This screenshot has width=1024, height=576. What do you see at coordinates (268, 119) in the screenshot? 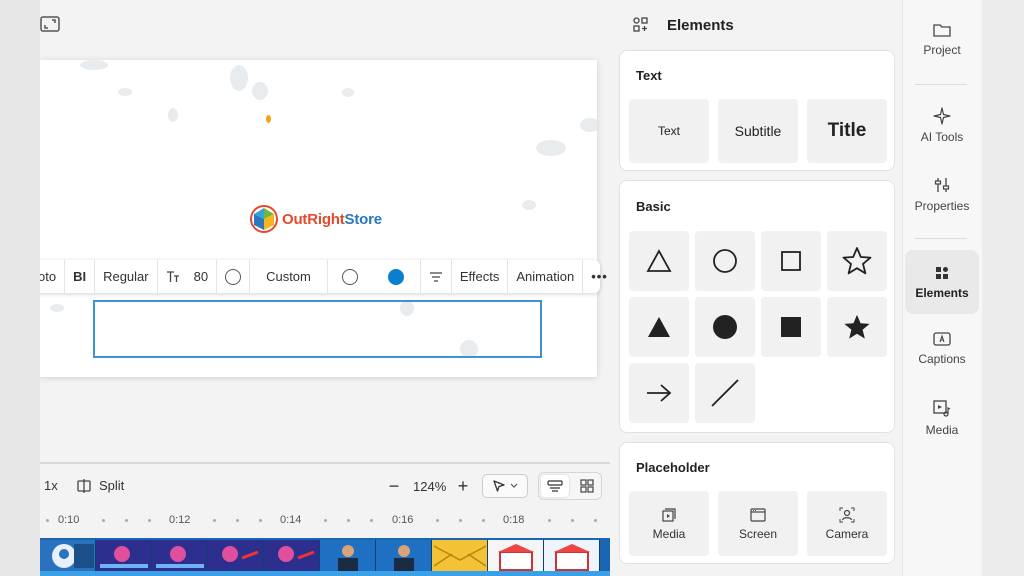
I see `orange-dot` at bounding box center [268, 119].